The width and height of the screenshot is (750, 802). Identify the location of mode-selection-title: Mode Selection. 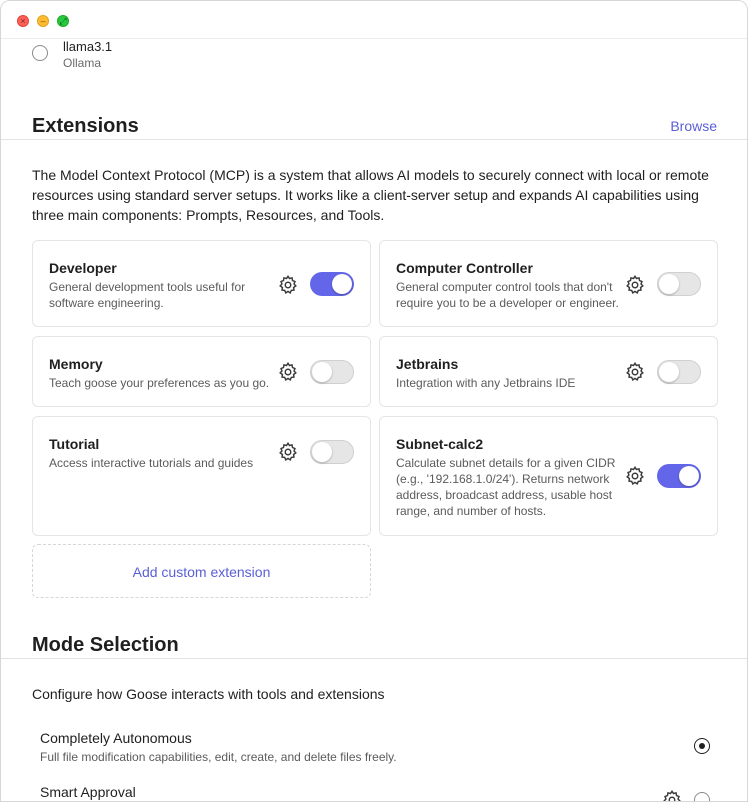
(105, 645).